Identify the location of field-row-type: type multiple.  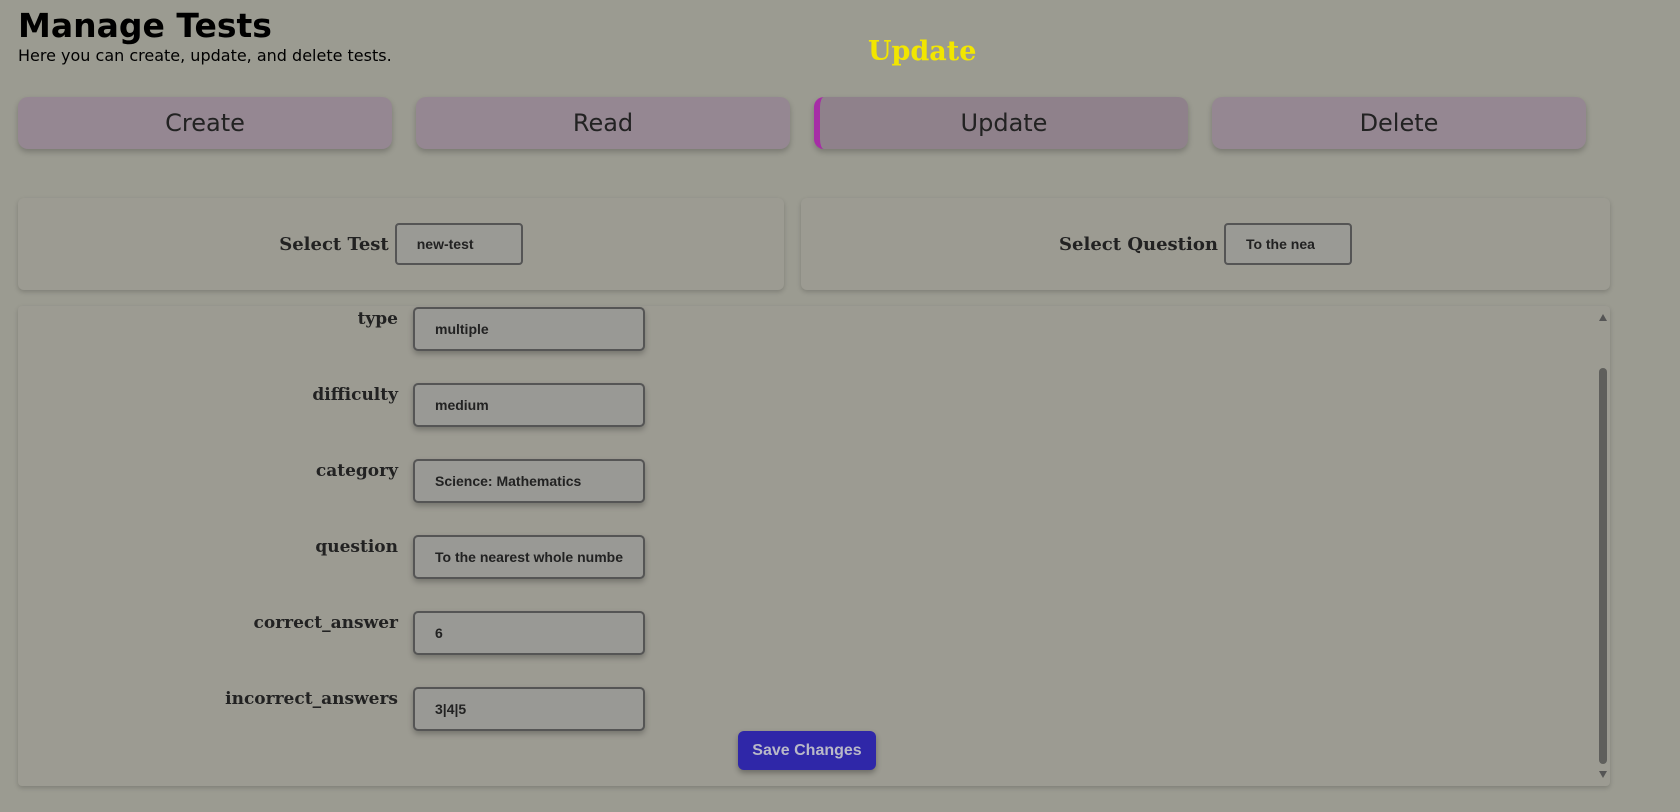
(368, 330).